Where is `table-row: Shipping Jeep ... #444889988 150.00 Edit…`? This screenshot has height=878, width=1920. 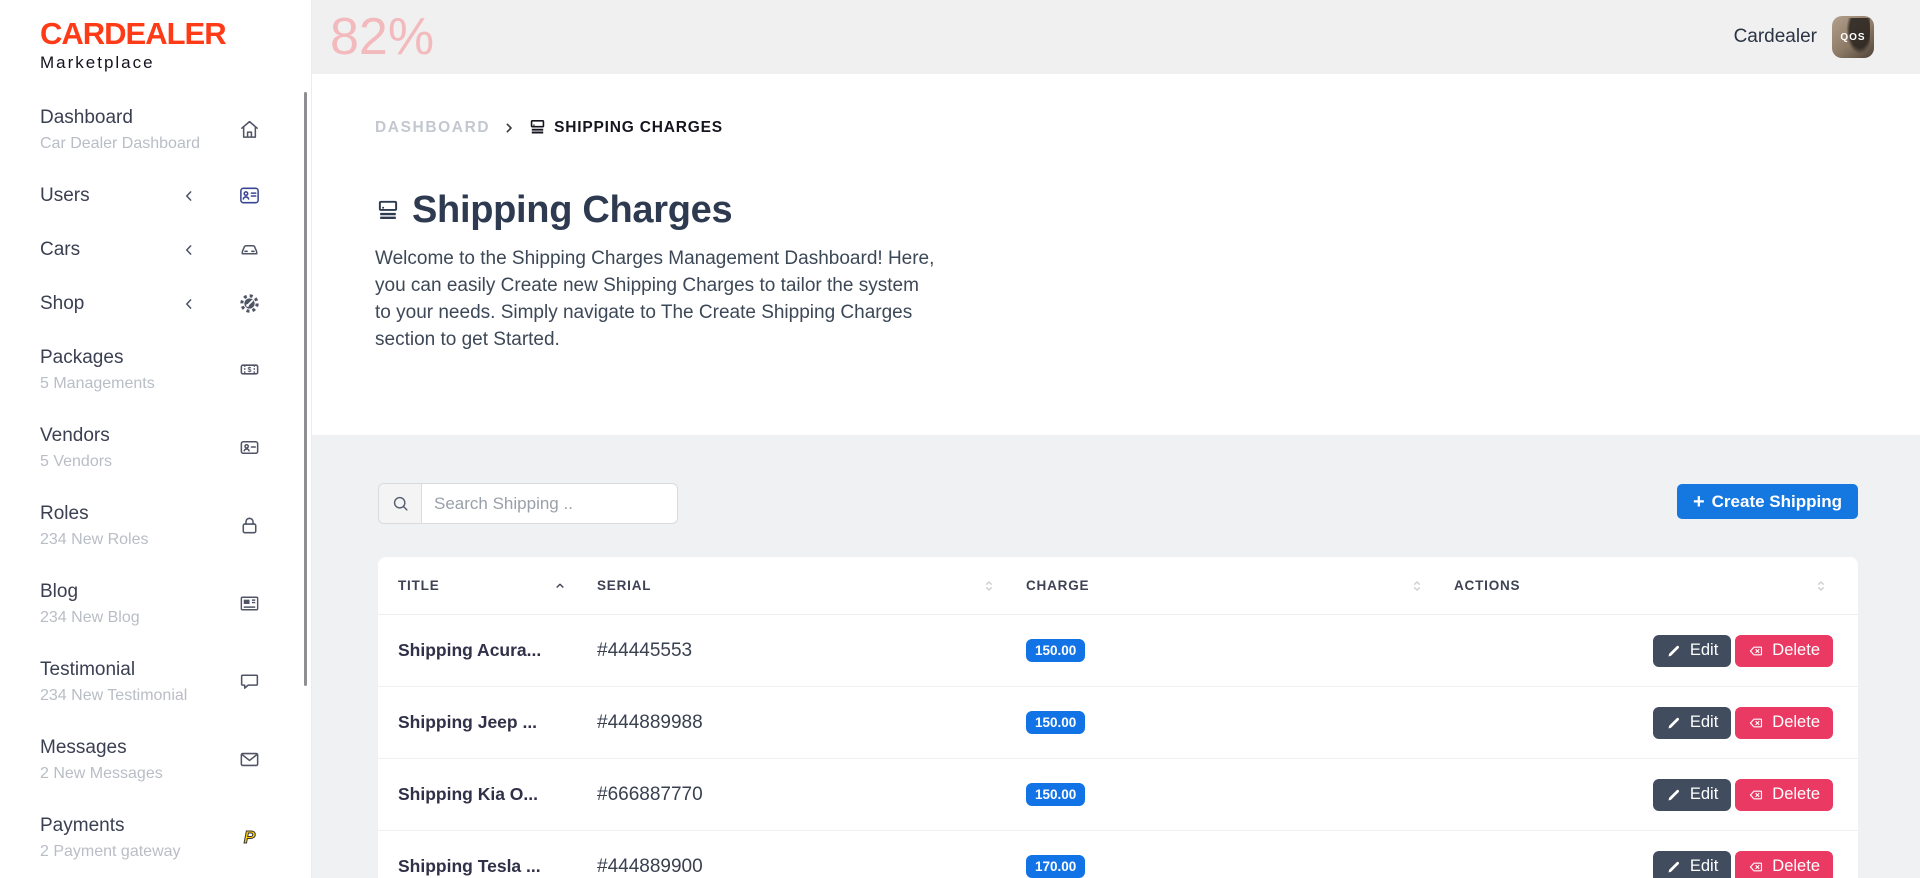
table-row: Shipping Jeep ... #444889988 150.00 Edit… is located at coordinates (1118, 723).